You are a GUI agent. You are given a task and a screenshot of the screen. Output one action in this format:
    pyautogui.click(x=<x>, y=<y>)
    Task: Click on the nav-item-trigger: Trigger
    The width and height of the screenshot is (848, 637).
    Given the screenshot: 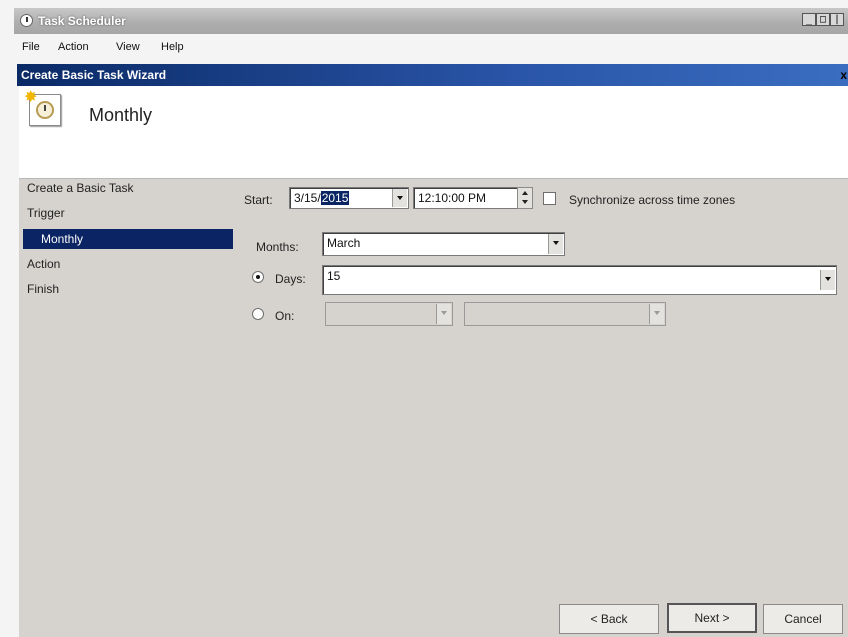 What is the action you would take?
    pyautogui.click(x=46, y=213)
    